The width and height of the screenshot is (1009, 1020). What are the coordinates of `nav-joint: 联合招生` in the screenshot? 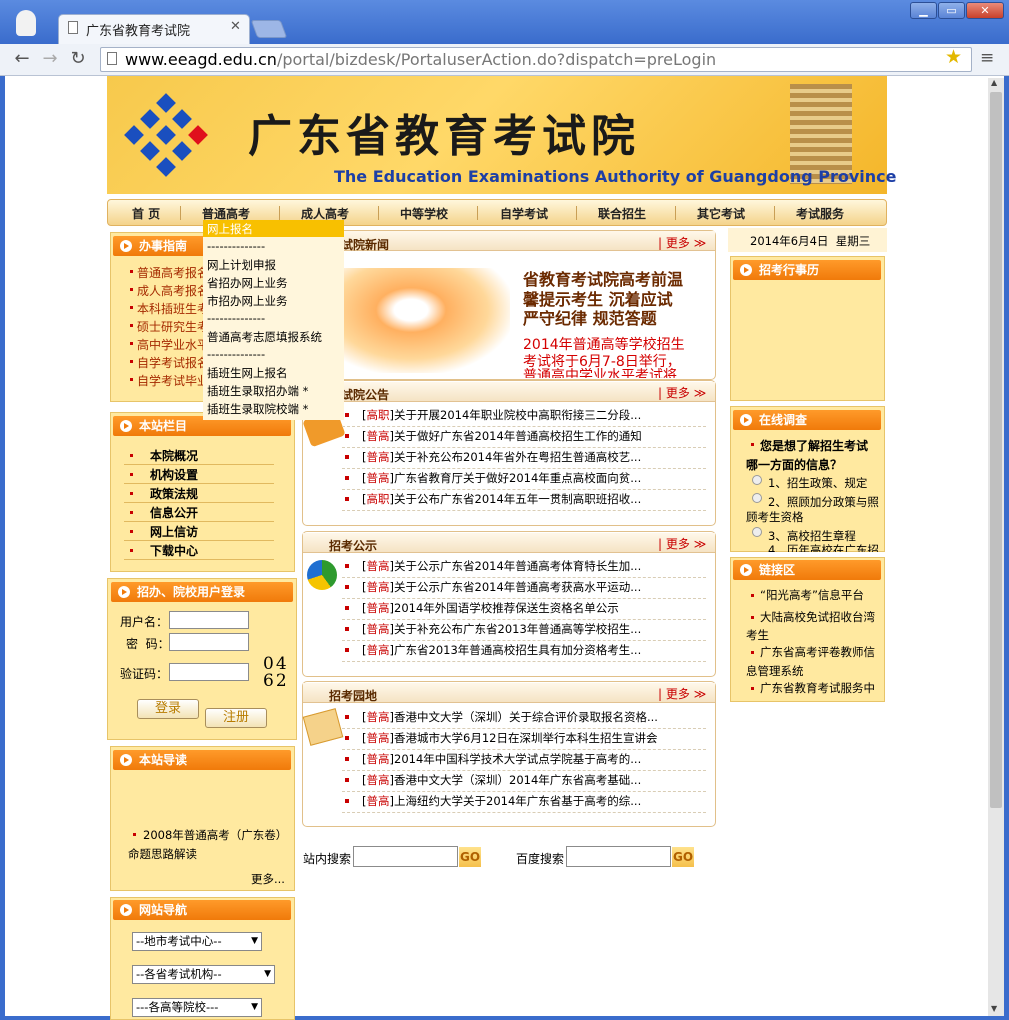 It's located at (622, 213).